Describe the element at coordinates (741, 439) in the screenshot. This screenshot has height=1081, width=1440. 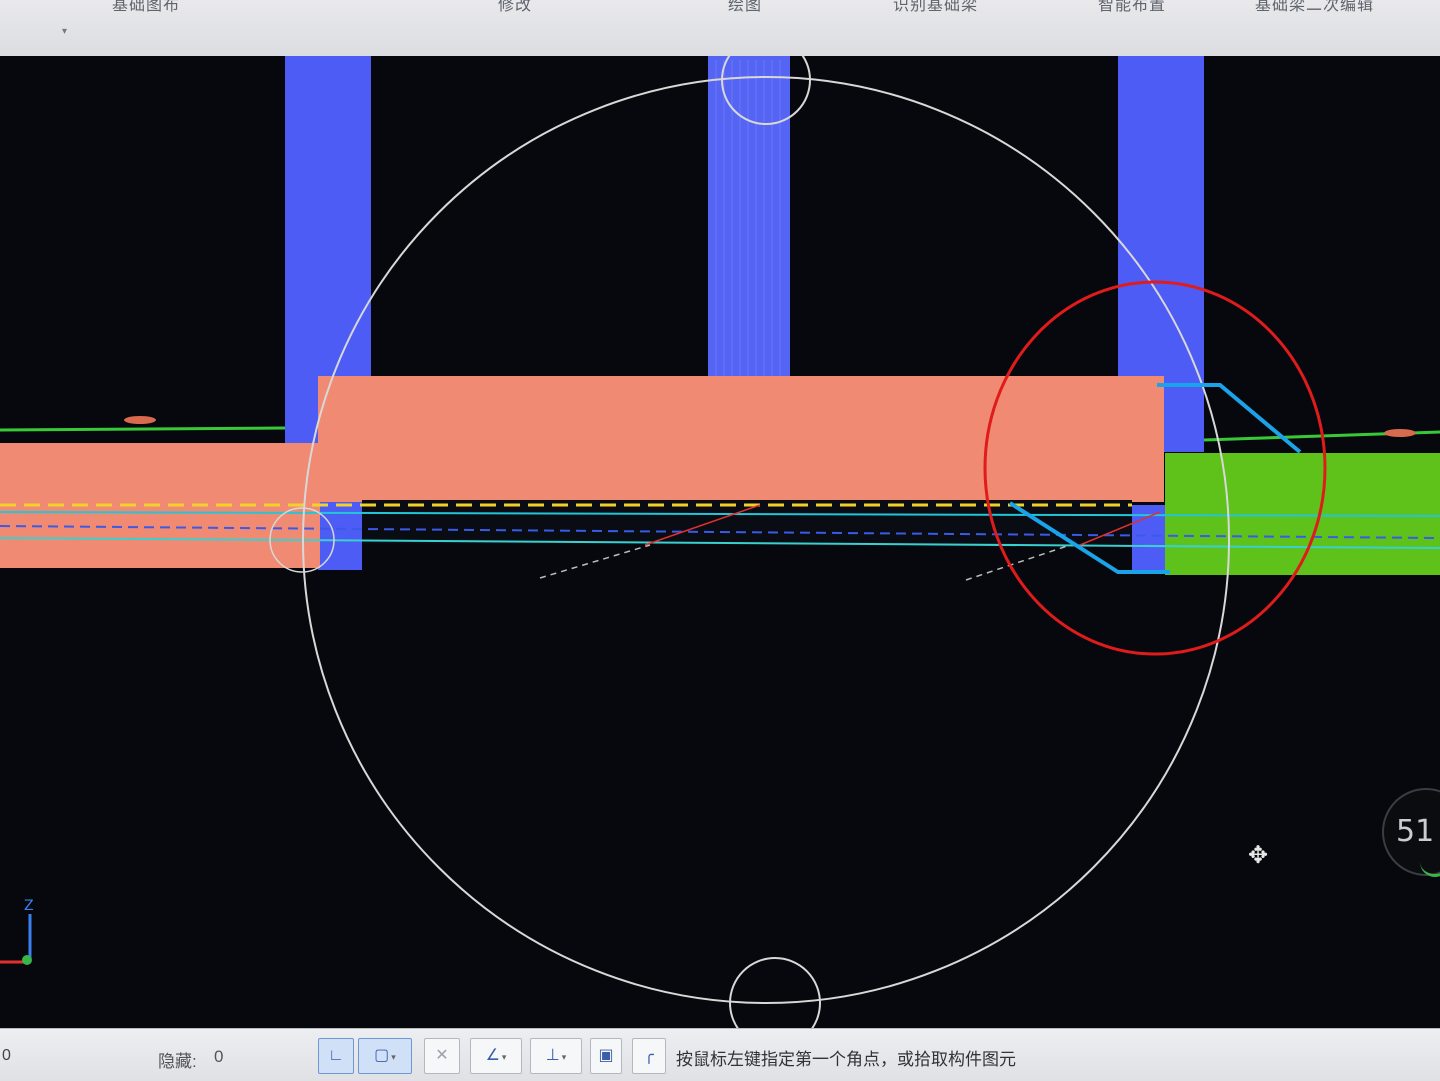
I see `beam-main` at that location.